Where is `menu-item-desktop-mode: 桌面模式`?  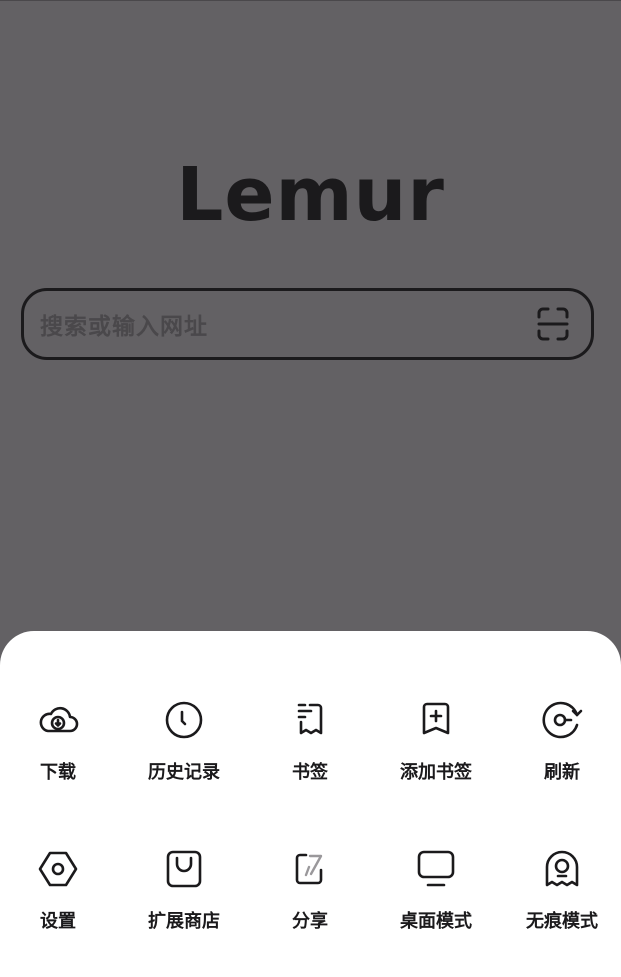
menu-item-desktop-mode: 桌面模式 is located at coordinates (436, 900).